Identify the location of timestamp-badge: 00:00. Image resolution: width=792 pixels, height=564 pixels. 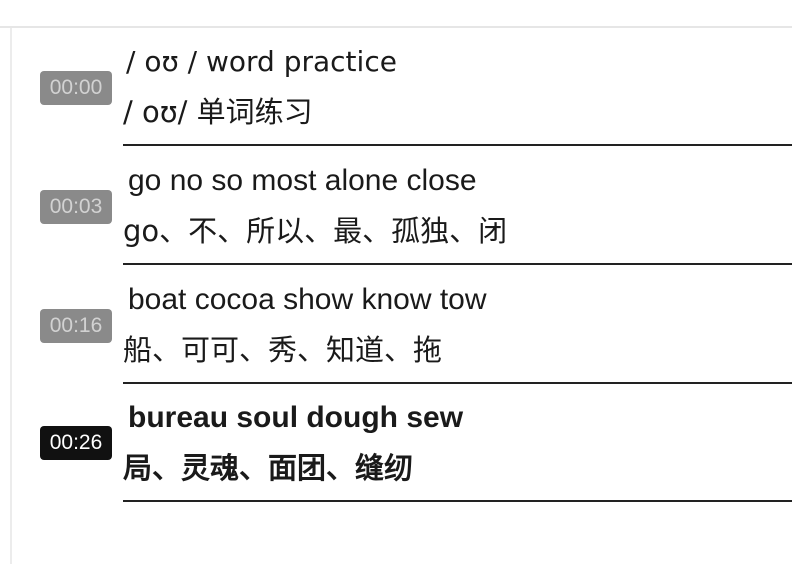
(76, 88).